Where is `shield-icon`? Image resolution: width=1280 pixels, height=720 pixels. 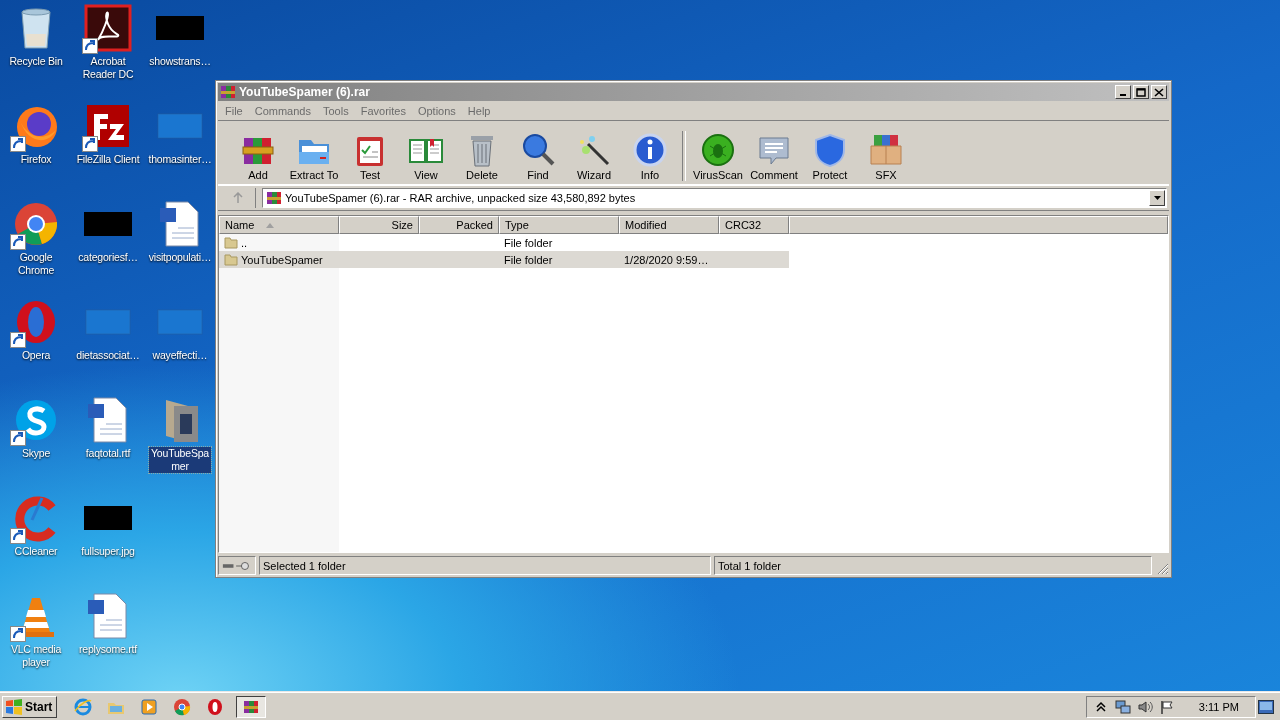
shield-icon is located at coordinates (830, 150).